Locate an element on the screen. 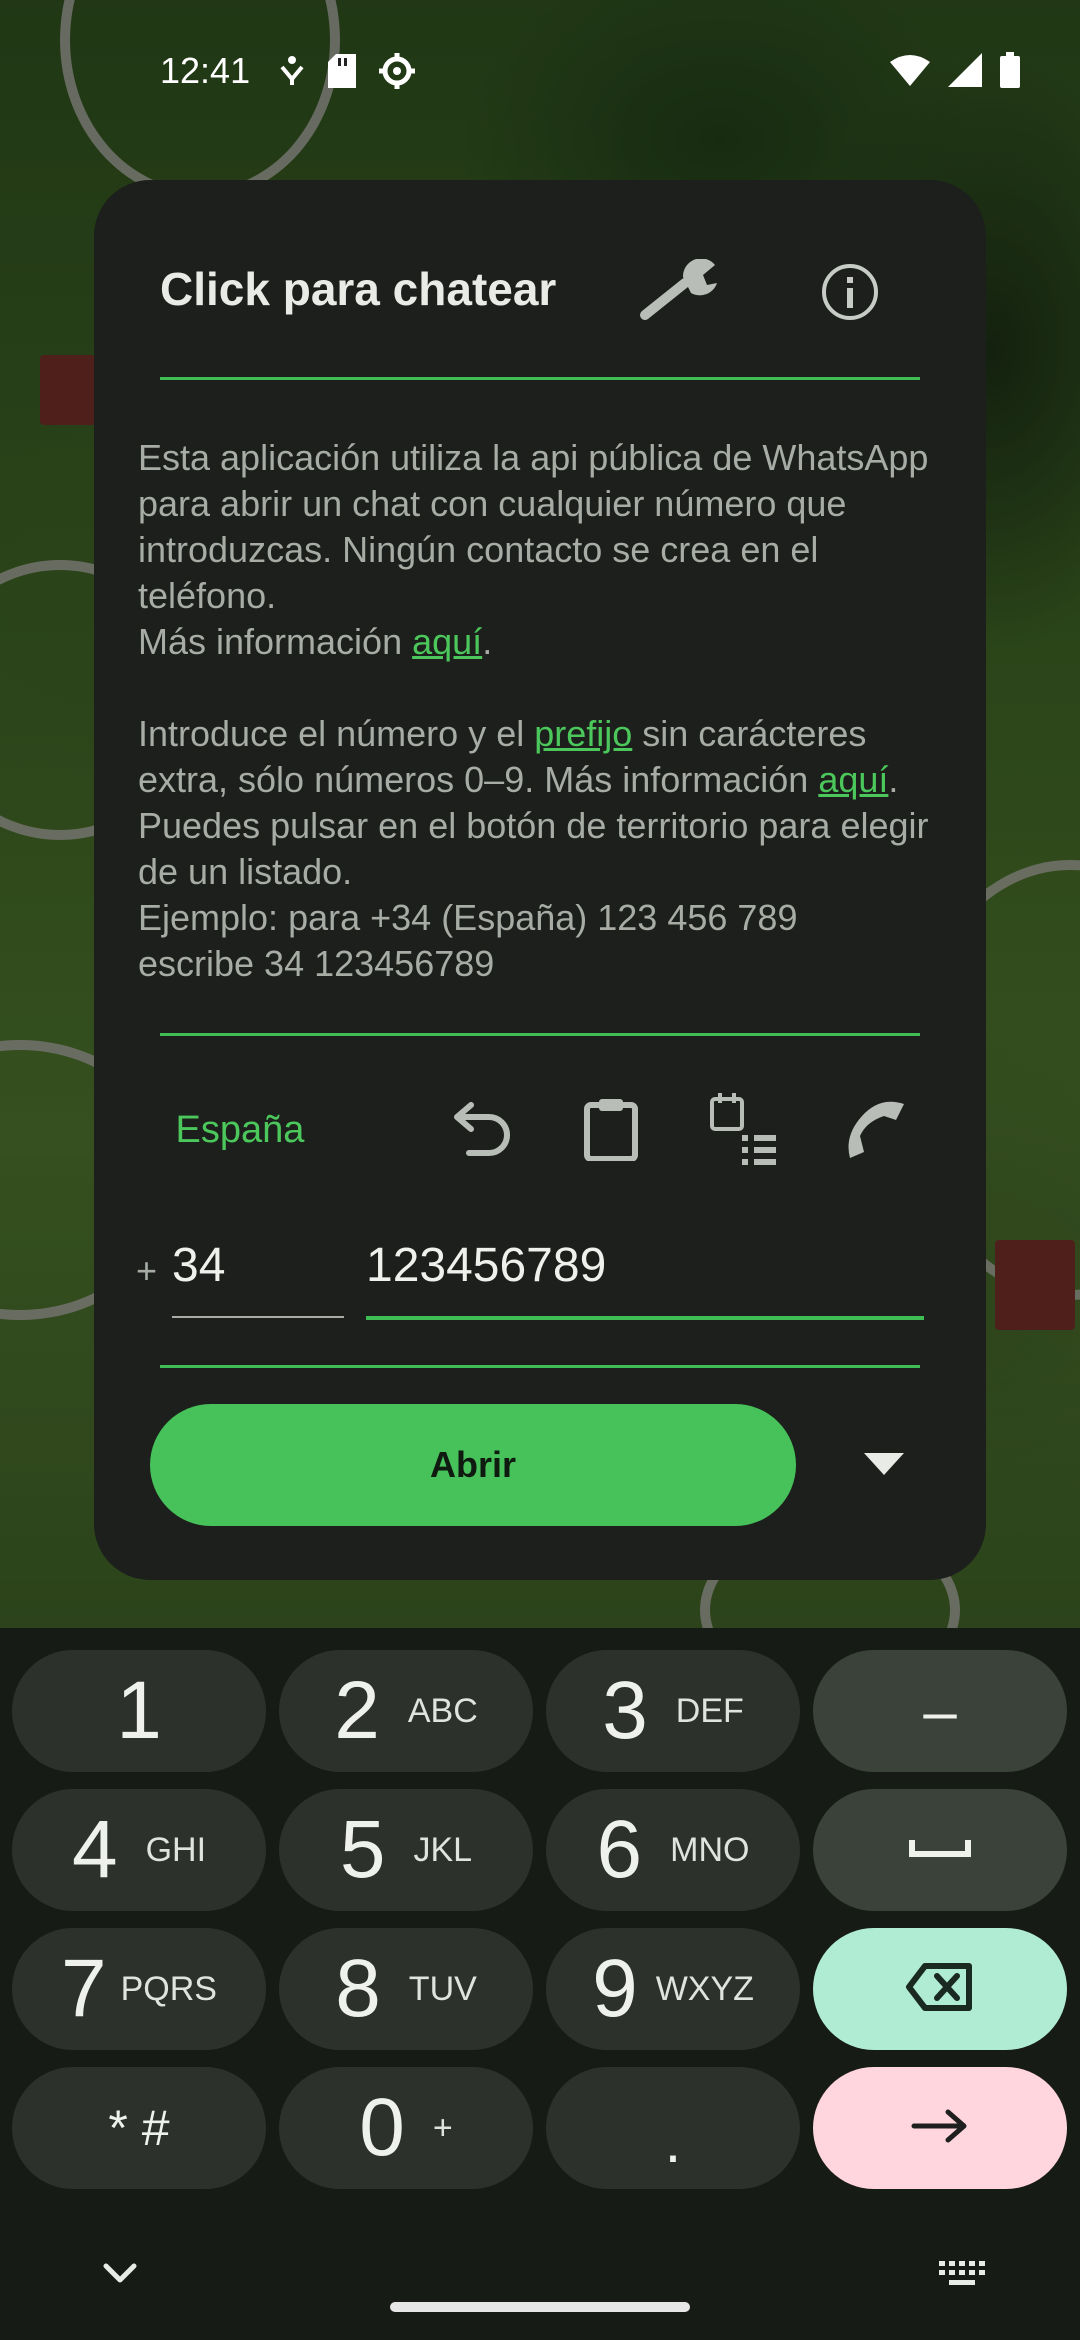 Image resolution: width=1080 pixels, height=2340 pixels. arrow-right-icon is located at coordinates (940, 2128).